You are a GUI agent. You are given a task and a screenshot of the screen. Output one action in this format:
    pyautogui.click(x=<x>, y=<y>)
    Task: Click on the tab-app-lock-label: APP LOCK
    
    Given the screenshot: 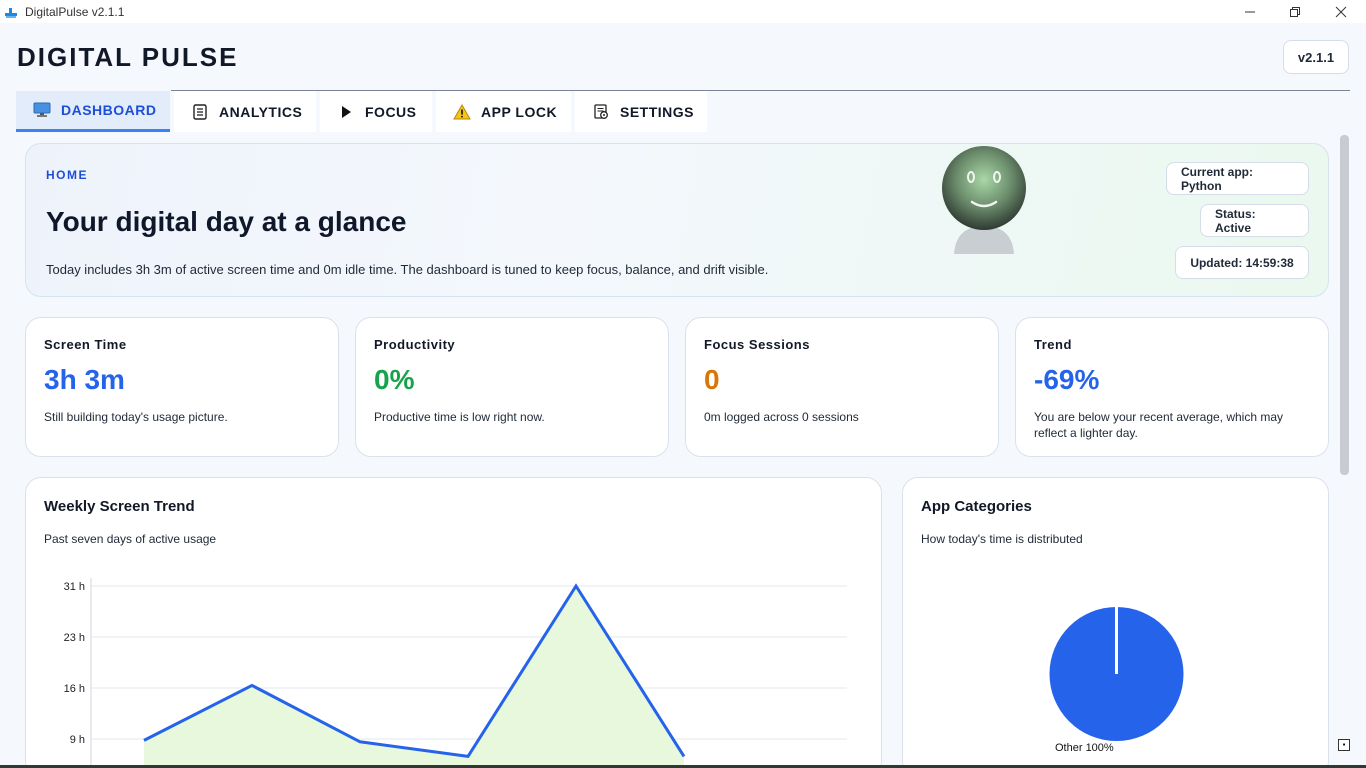 What is the action you would take?
    pyautogui.click(x=519, y=111)
    